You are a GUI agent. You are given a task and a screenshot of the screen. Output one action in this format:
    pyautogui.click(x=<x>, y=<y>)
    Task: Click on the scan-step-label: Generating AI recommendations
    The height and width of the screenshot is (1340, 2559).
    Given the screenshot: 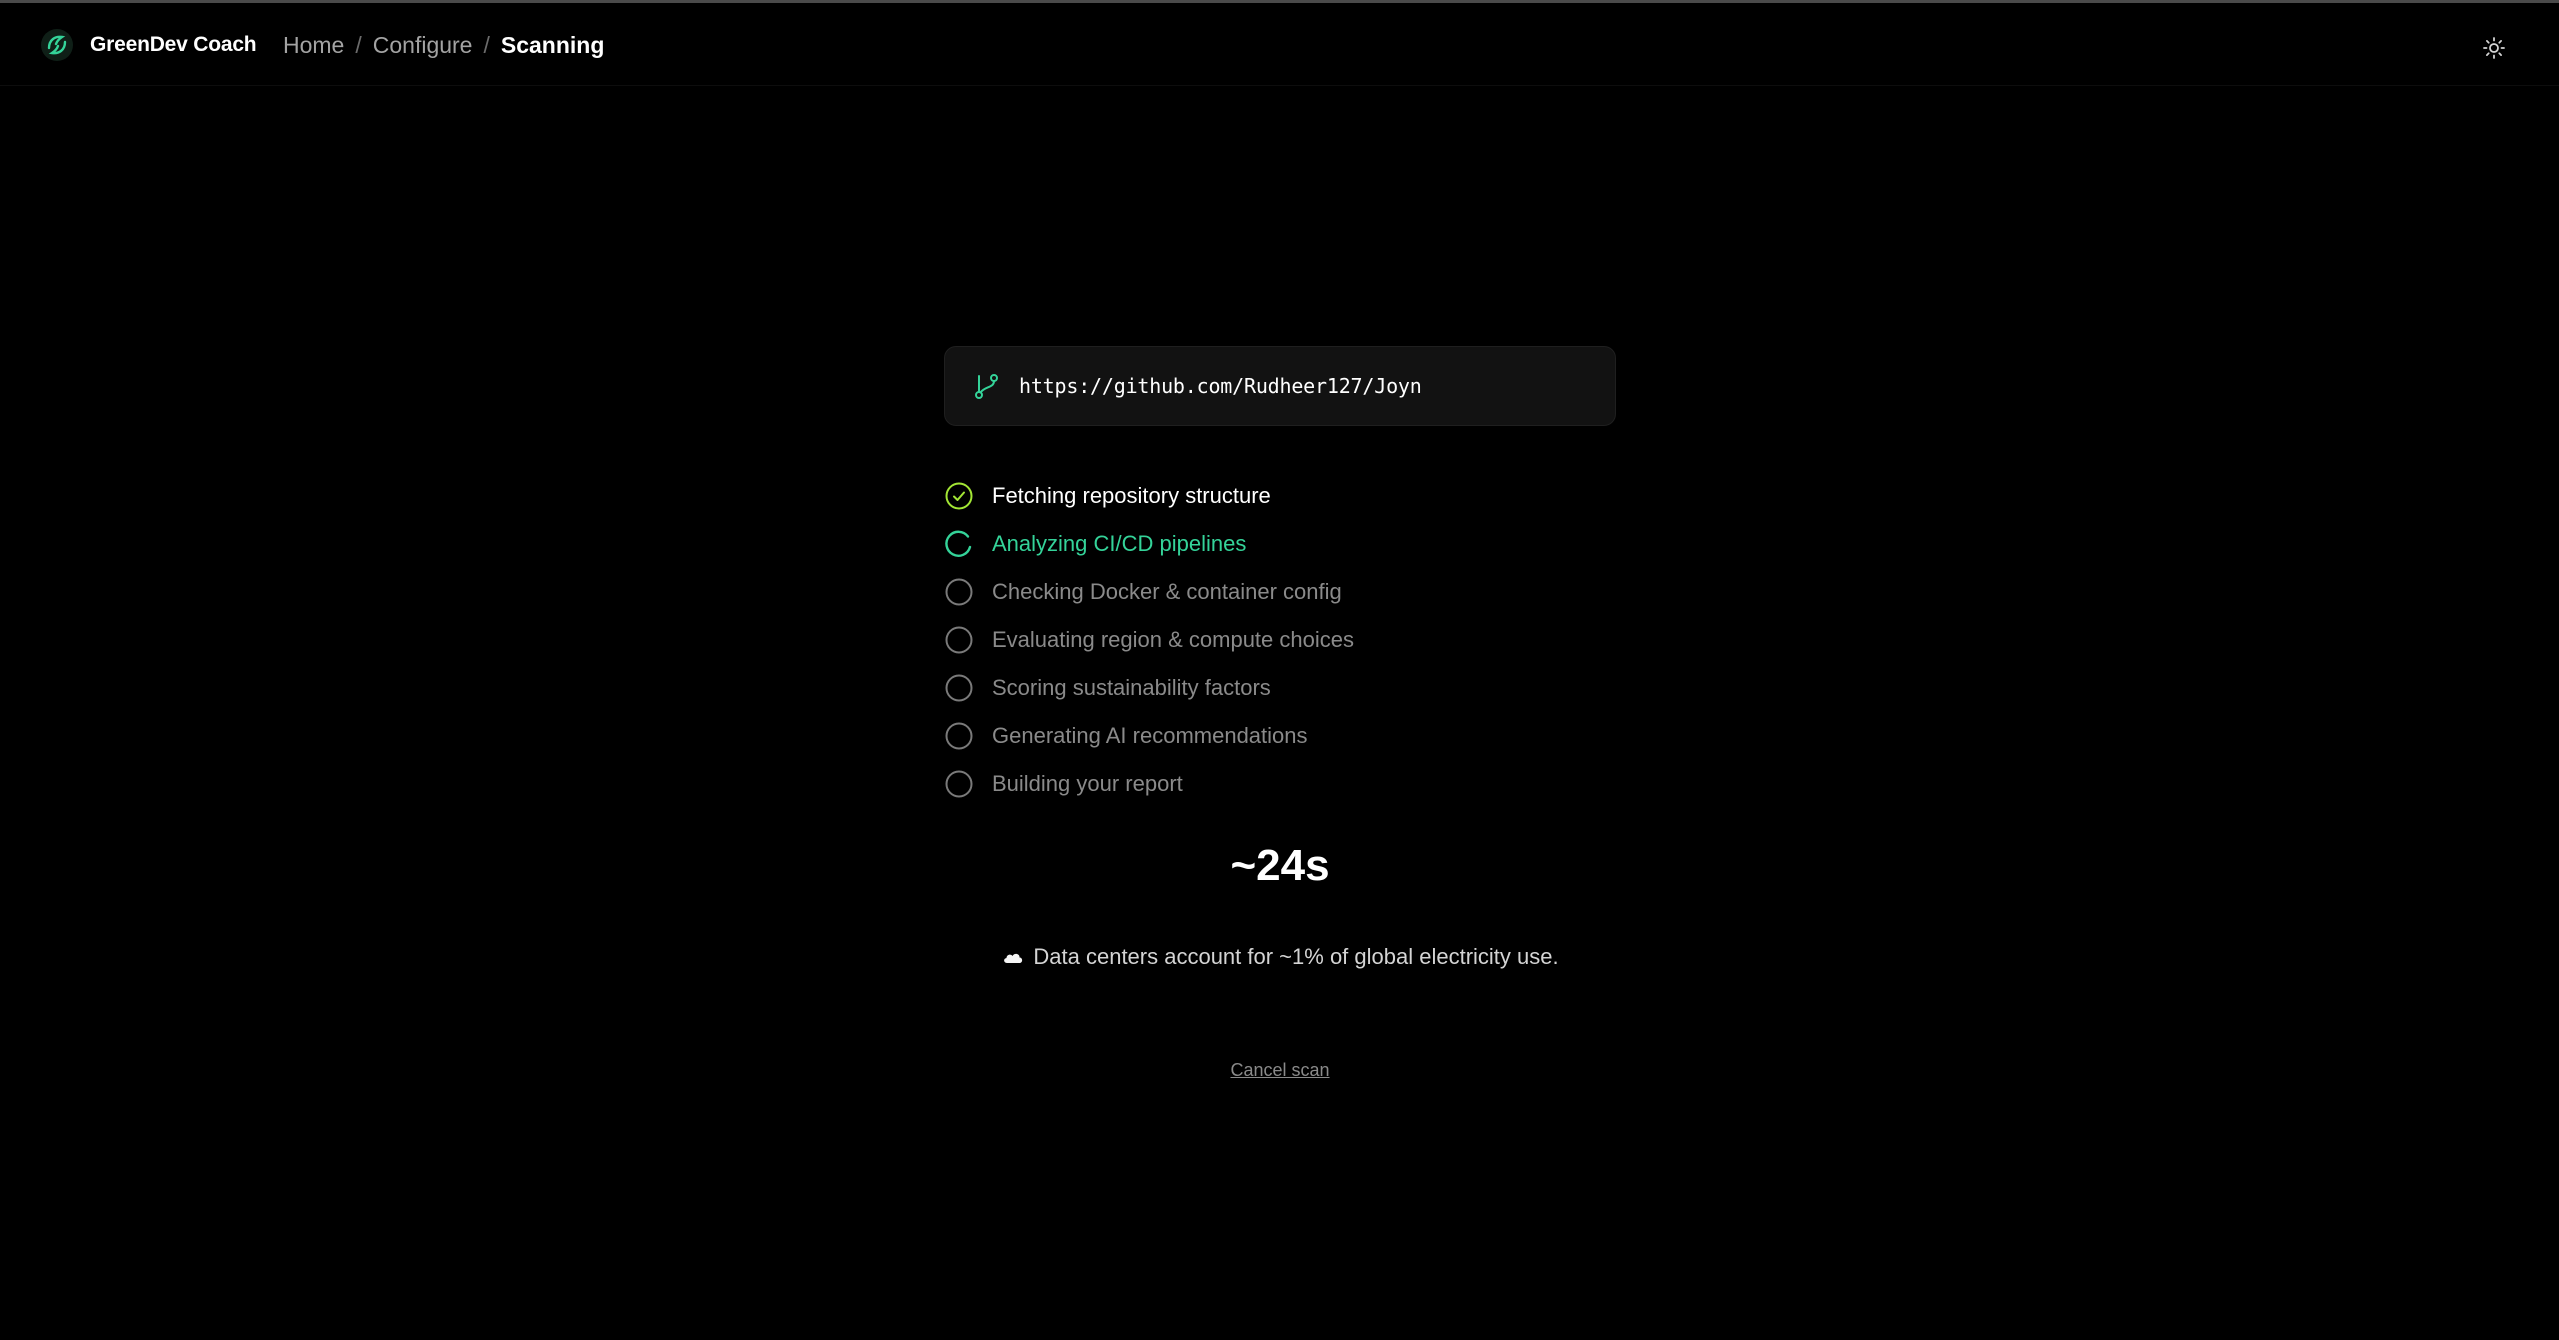 What is the action you would take?
    pyautogui.click(x=1150, y=735)
    